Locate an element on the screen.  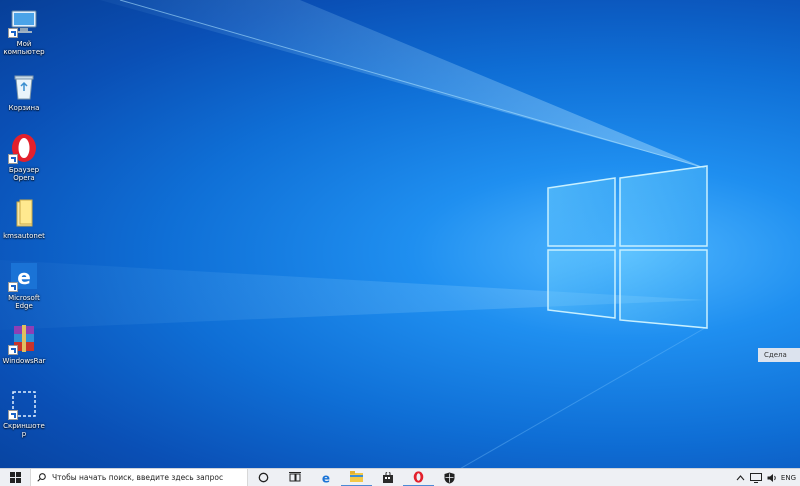
start-button is located at coordinates (15, 477).